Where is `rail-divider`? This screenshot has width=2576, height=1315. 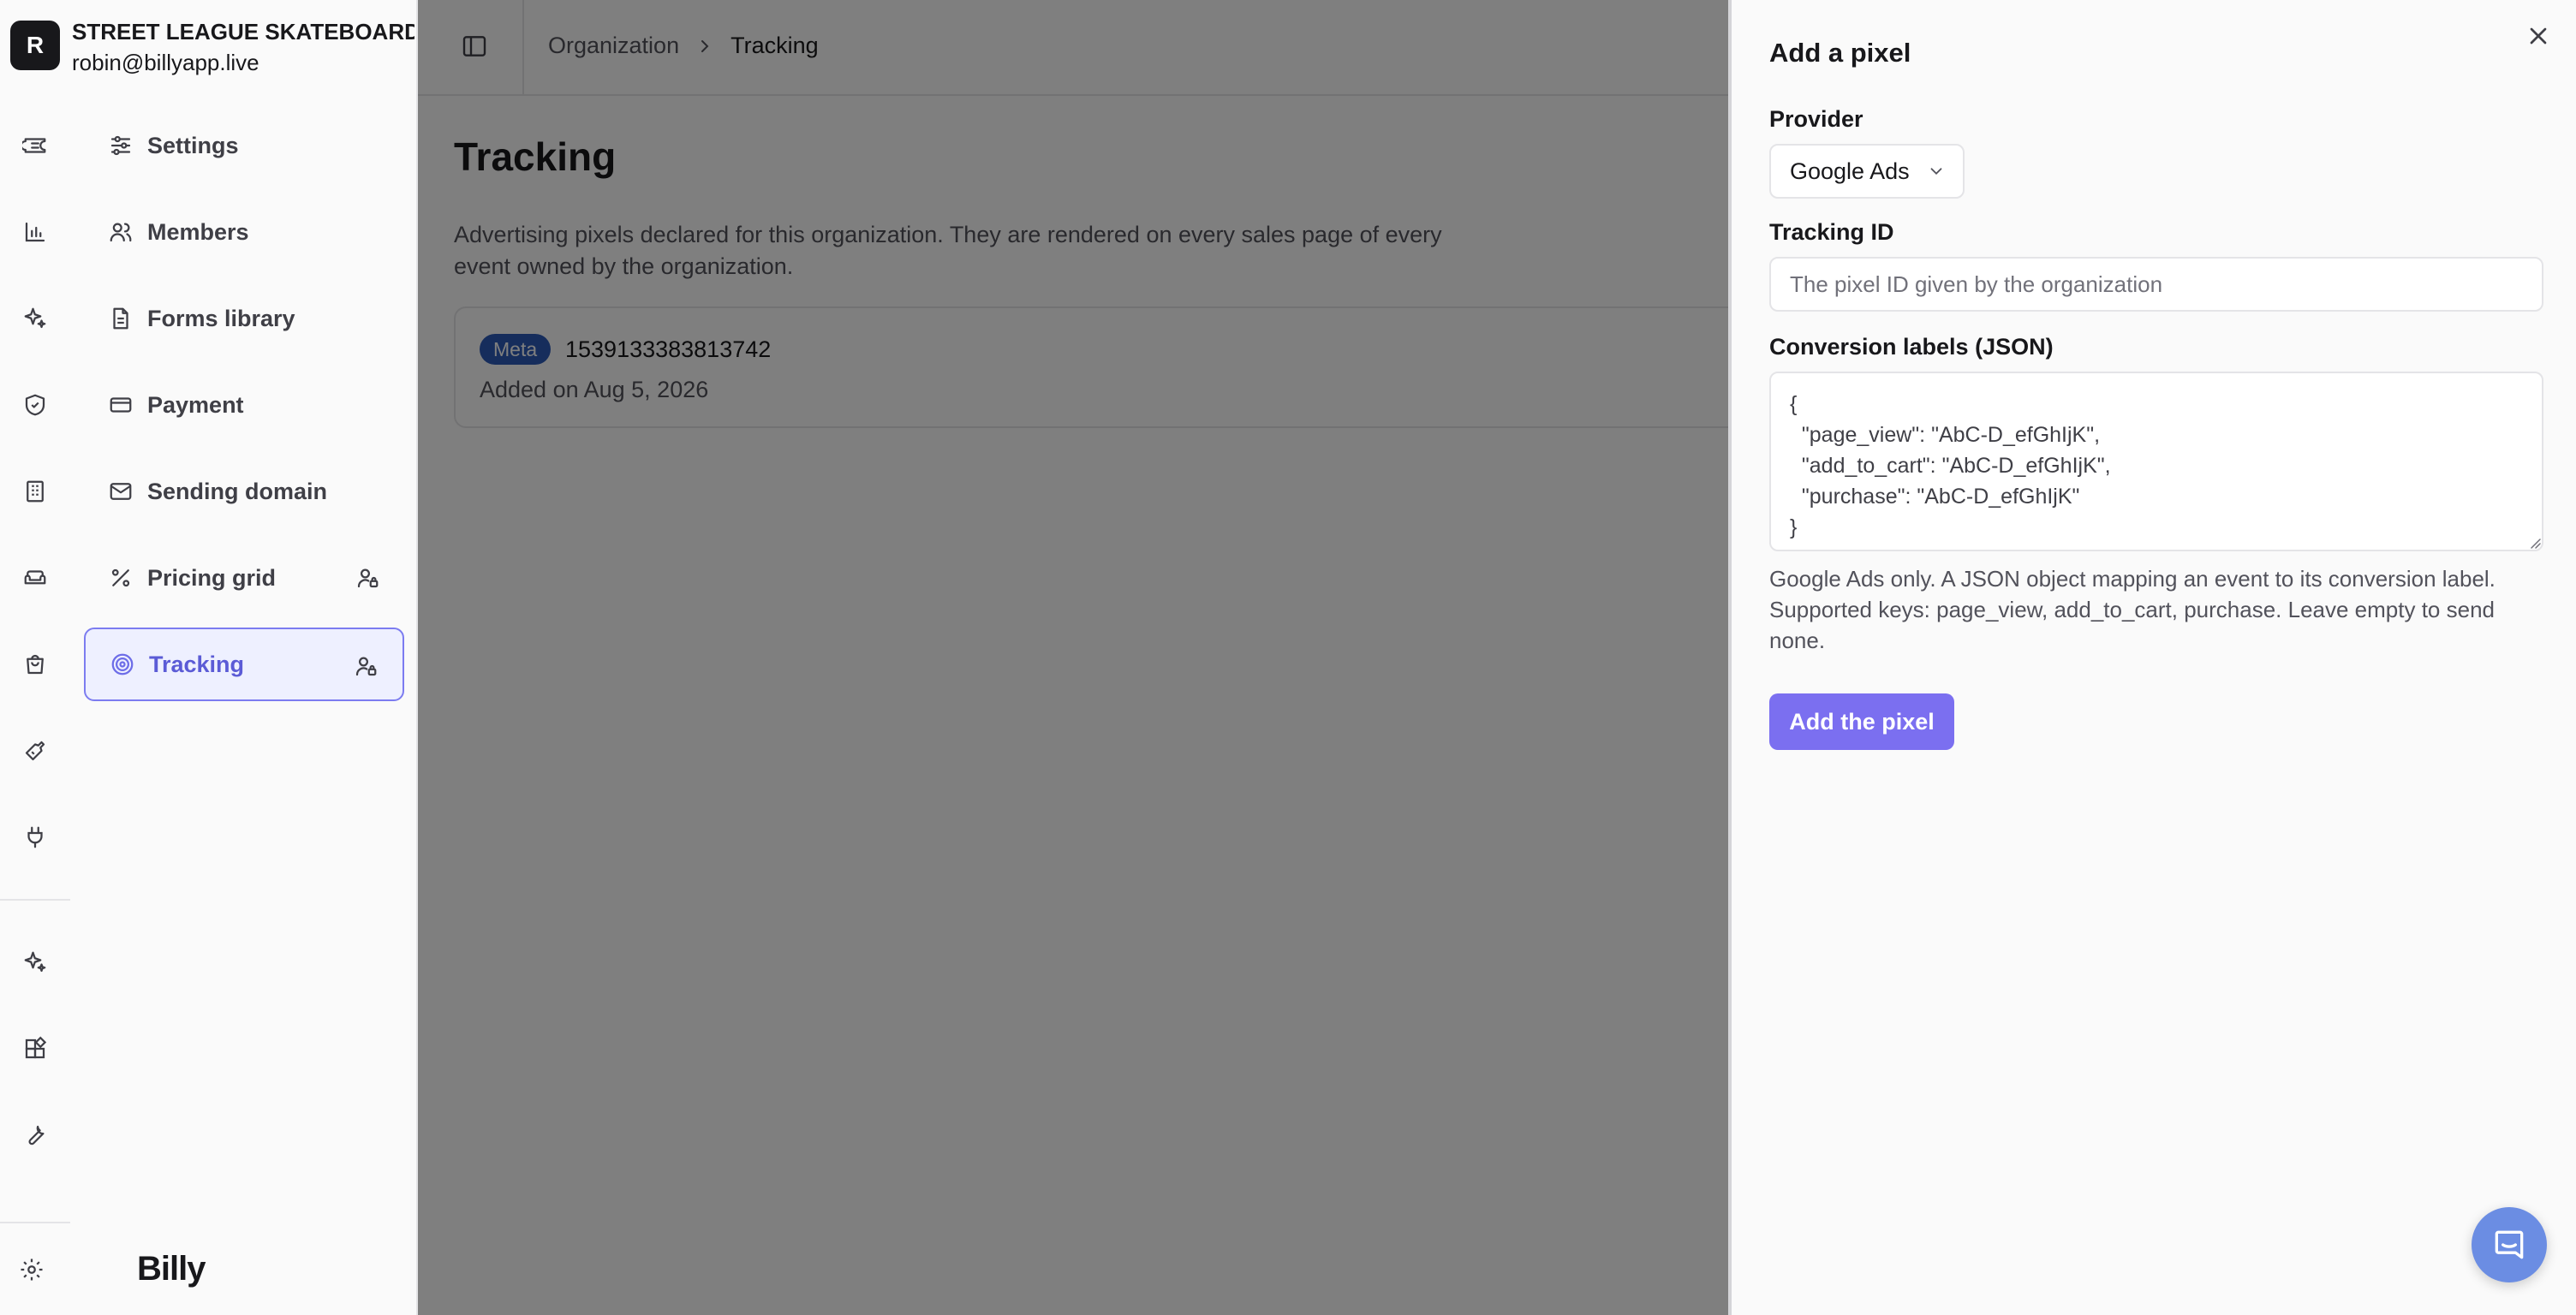
rail-divider is located at coordinates (35, 900).